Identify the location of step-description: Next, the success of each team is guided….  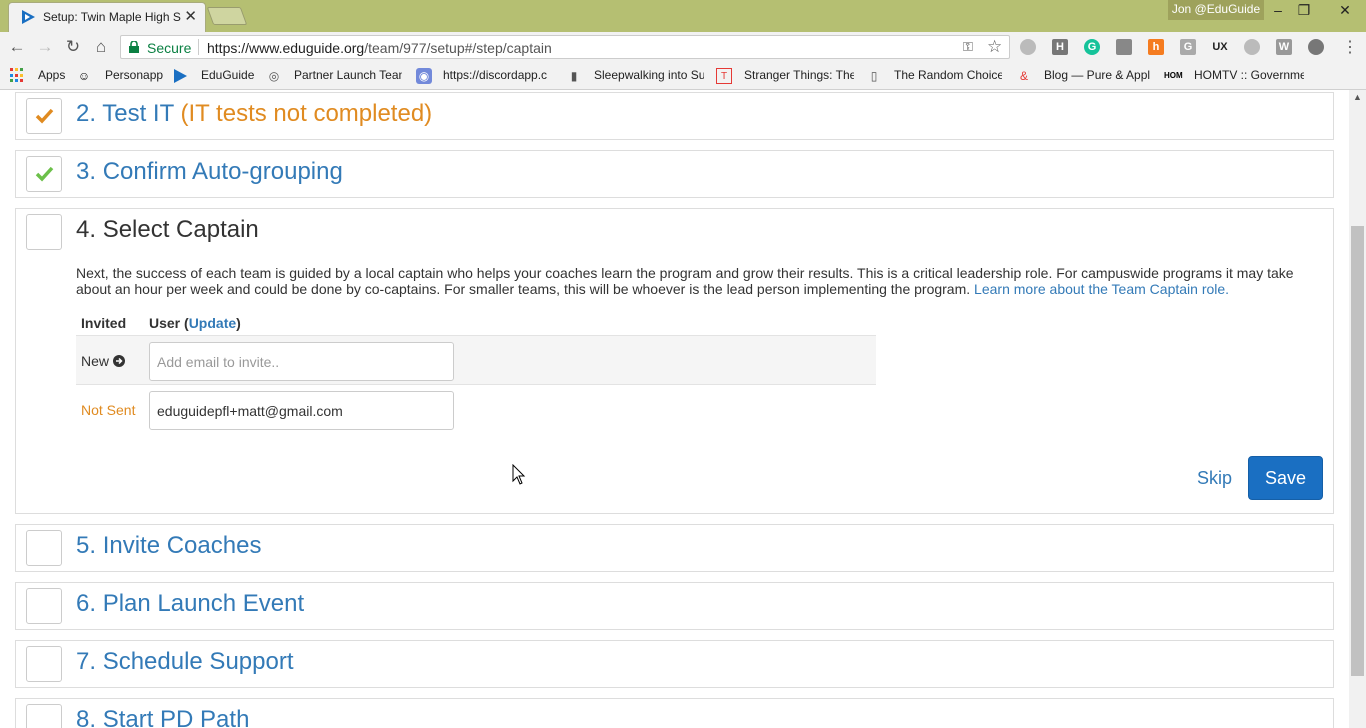
(685, 281).